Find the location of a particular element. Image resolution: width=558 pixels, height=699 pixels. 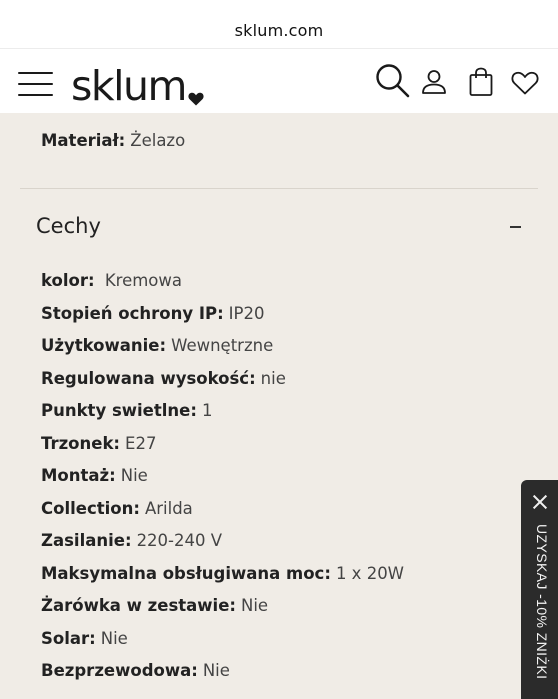

spec-row: Żarówka w zestawie: Nie is located at coordinates (154, 605).